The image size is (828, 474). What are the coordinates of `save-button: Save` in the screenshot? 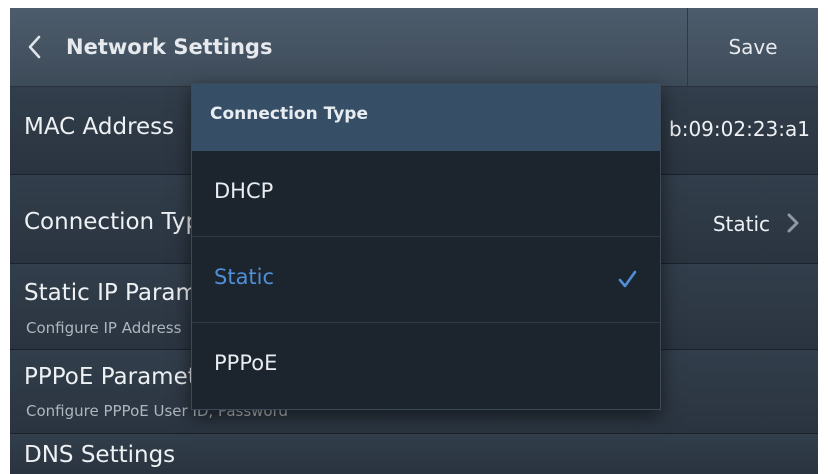 It's located at (753, 47).